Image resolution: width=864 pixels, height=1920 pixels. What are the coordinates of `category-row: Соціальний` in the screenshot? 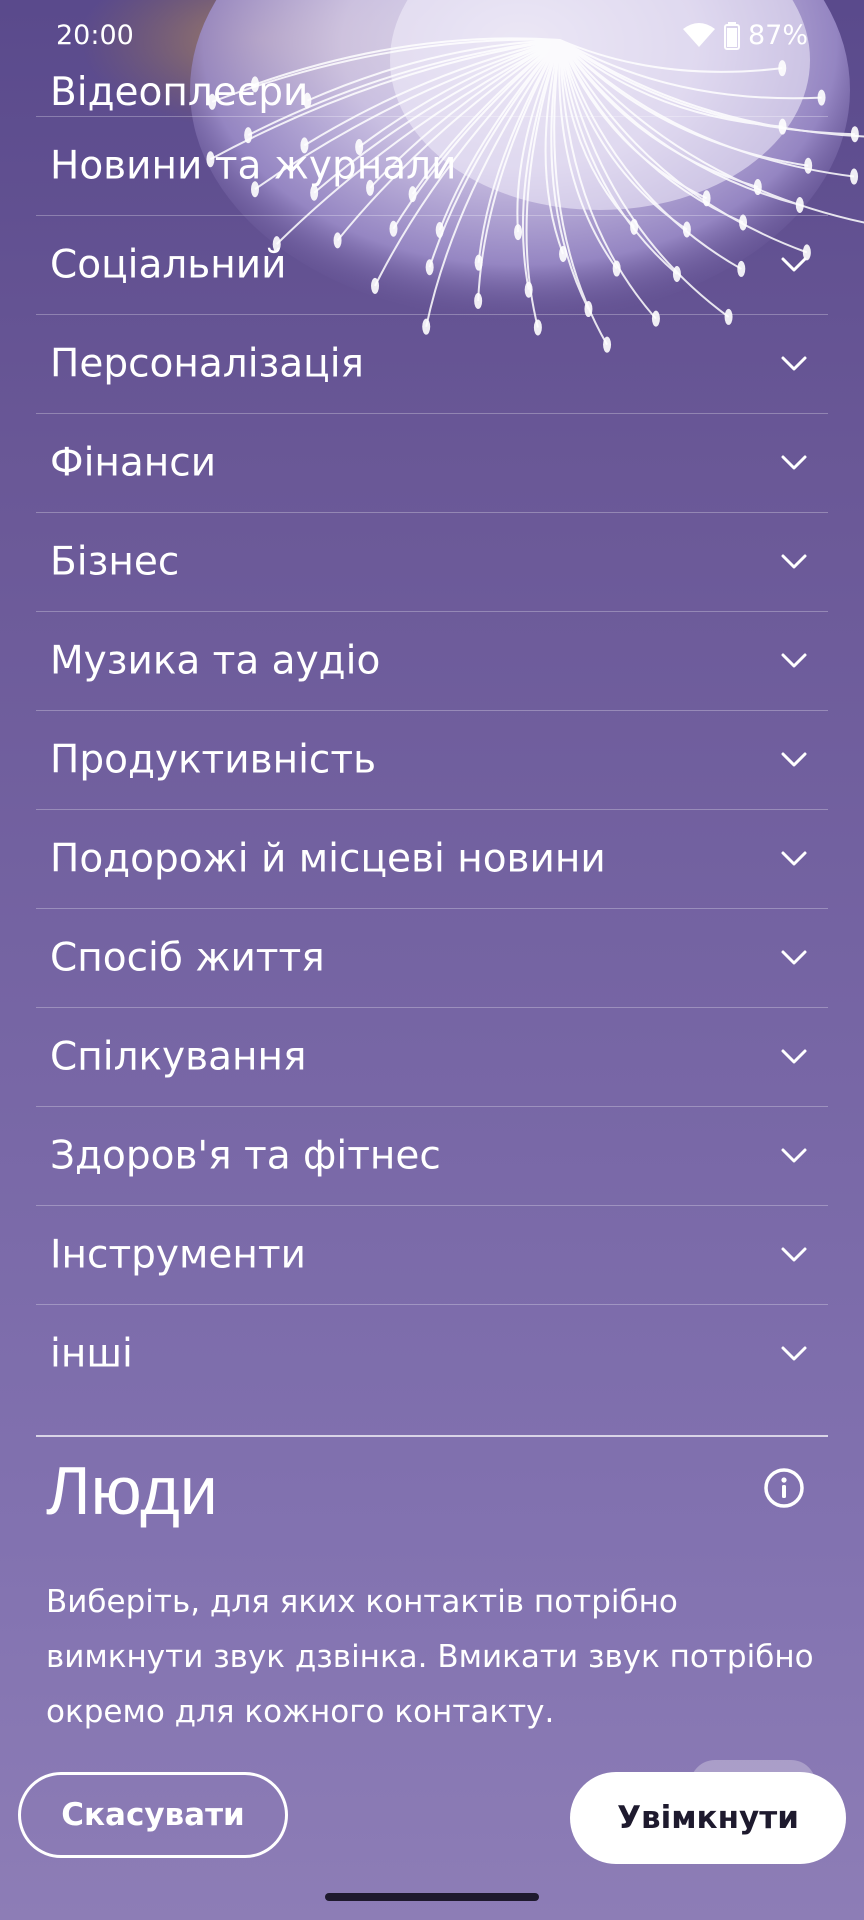 It's located at (432, 265).